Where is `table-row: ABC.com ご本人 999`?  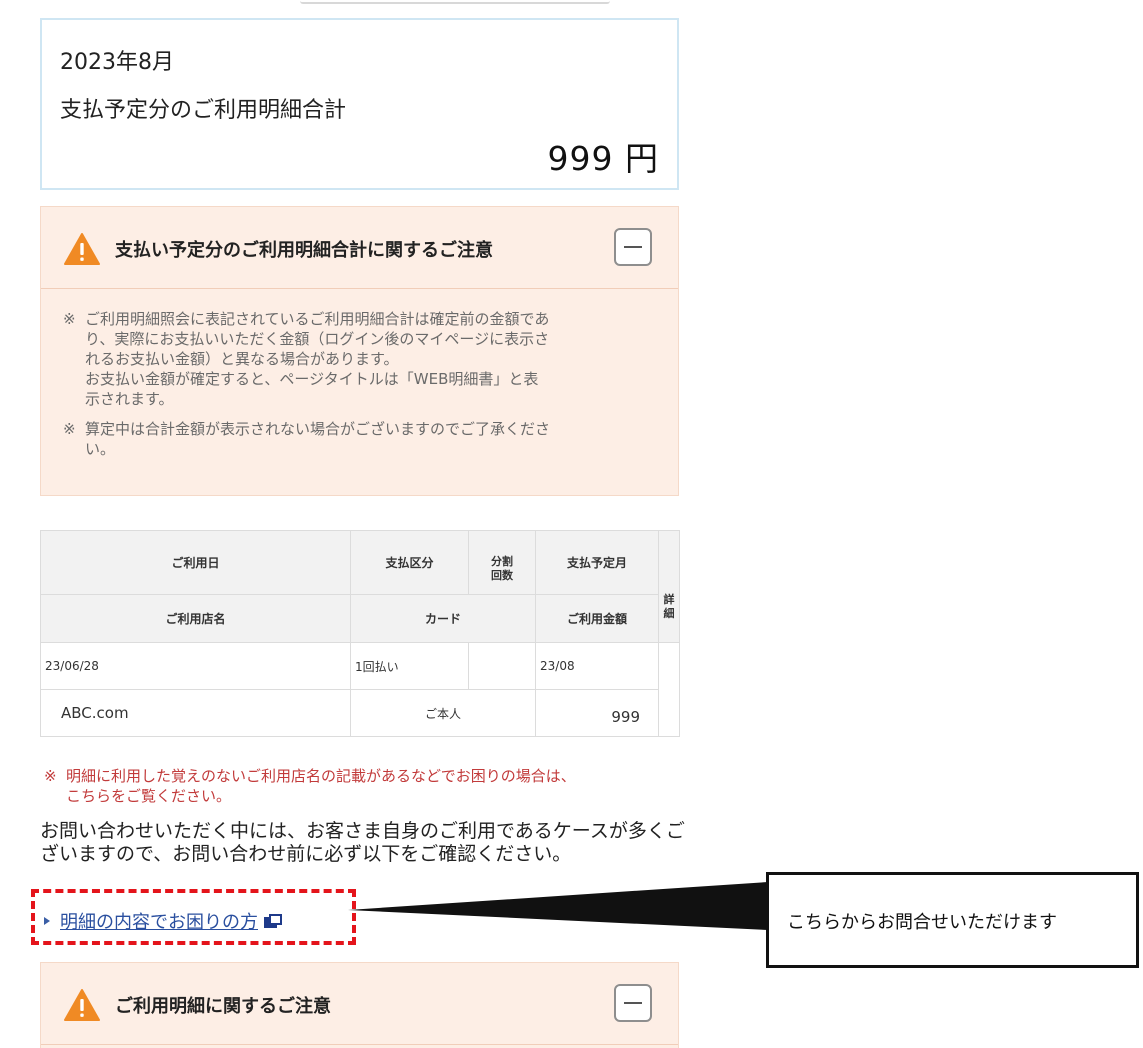
table-row: ABC.com ご本人 999 is located at coordinates (360, 713).